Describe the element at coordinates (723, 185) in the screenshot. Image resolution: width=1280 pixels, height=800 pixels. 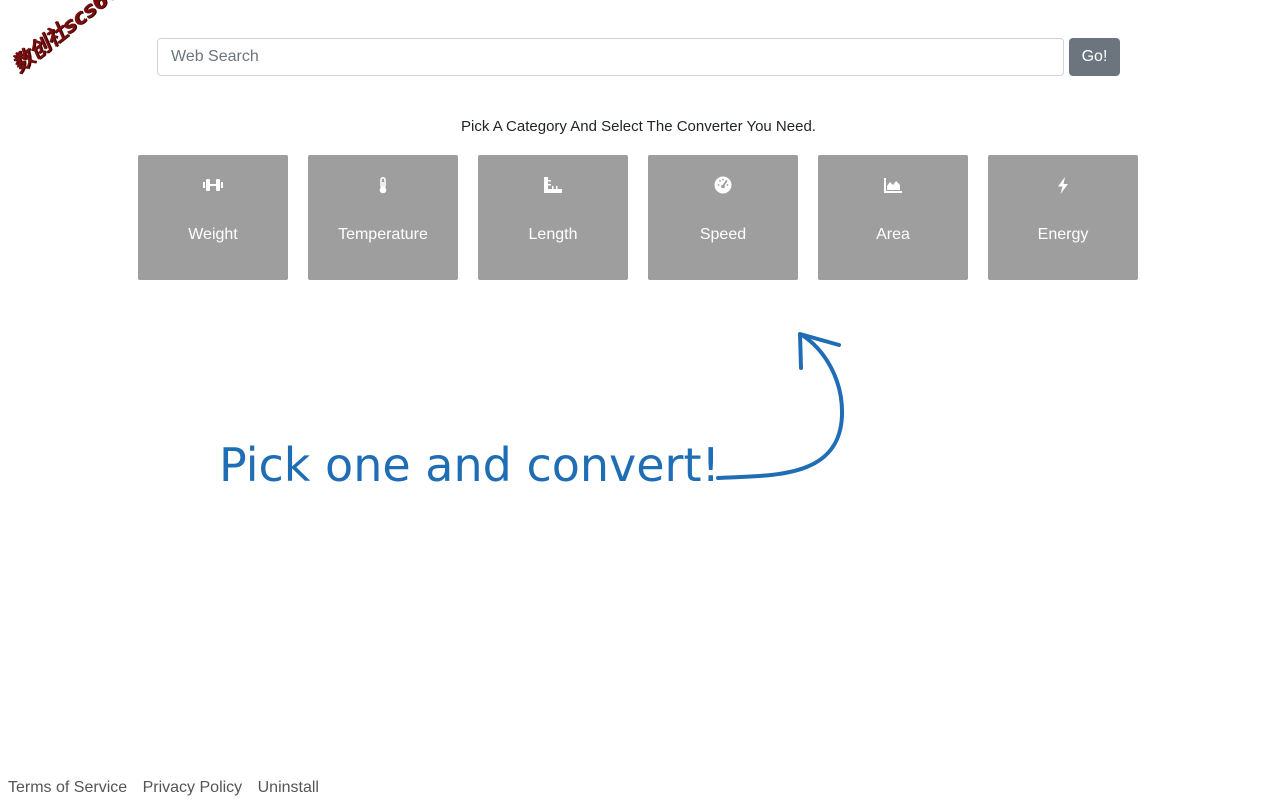
I see `speedometer-icon` at that location.